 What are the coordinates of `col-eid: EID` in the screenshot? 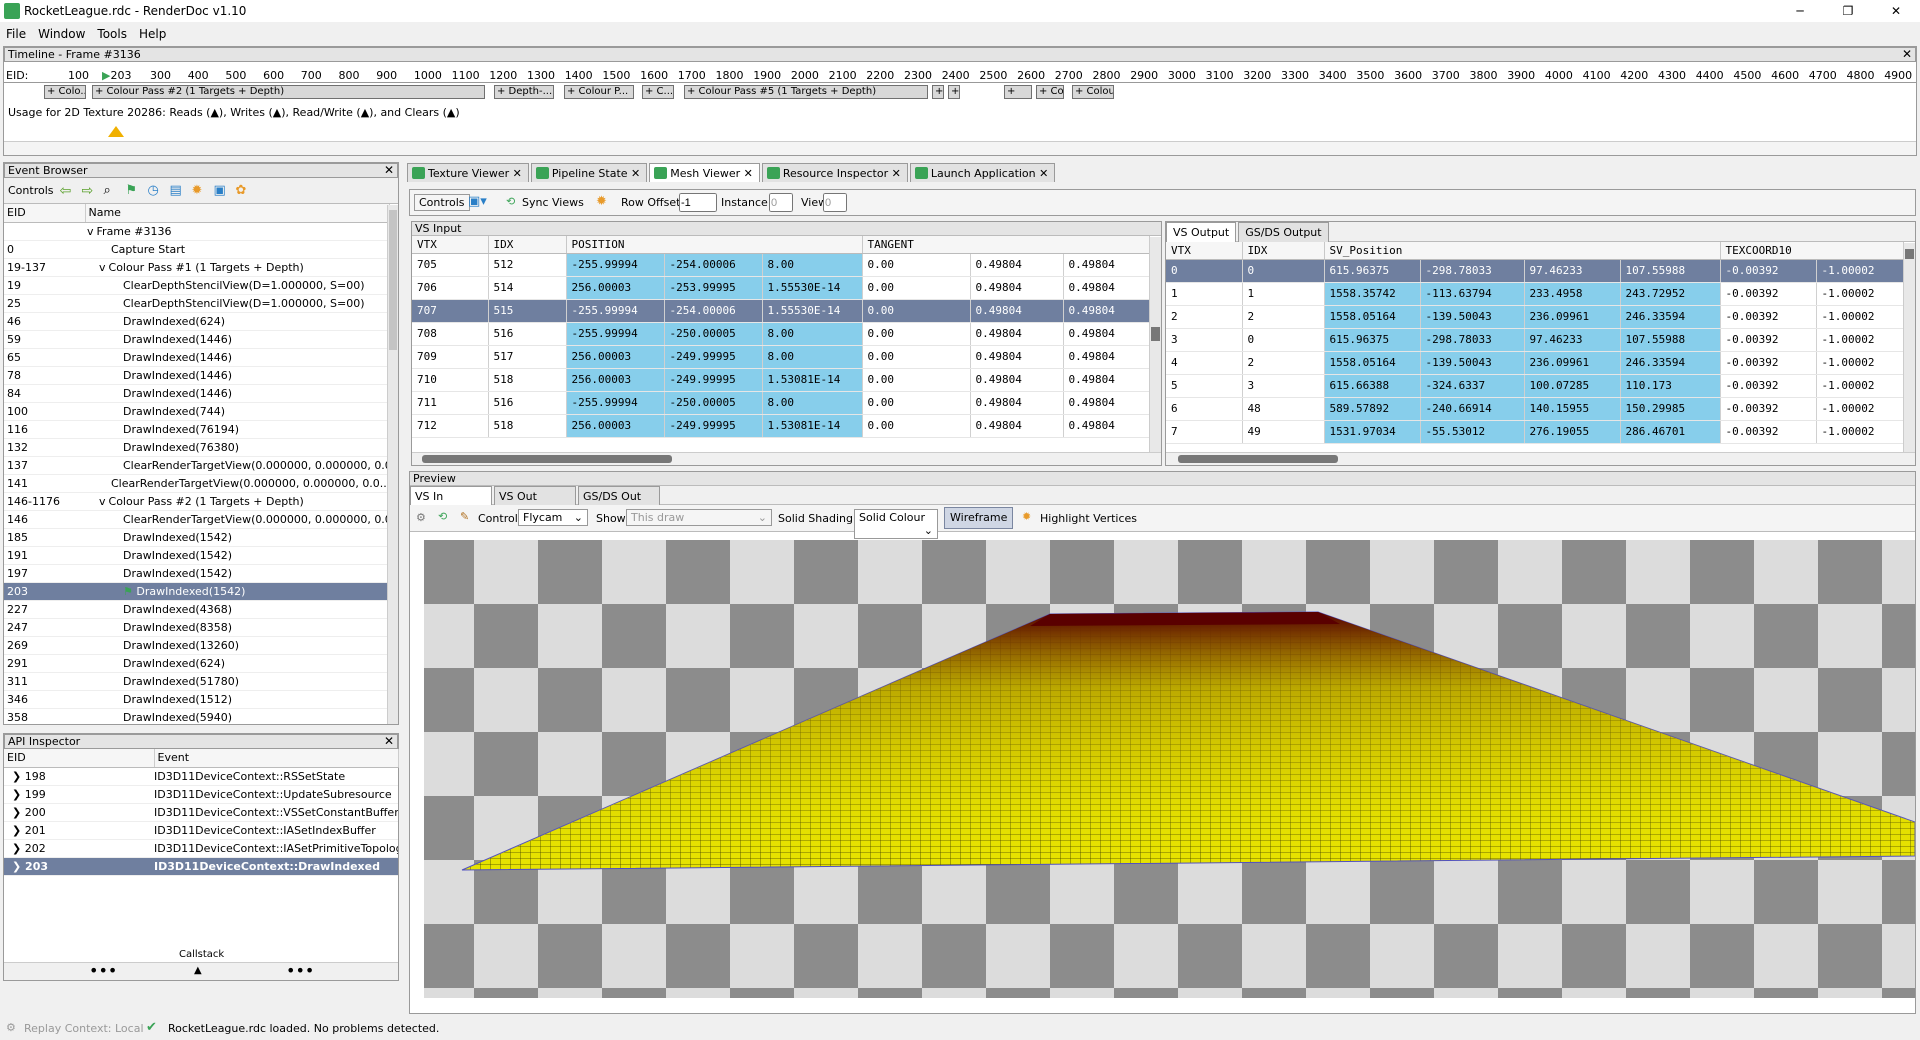 It's located at (45, 213).